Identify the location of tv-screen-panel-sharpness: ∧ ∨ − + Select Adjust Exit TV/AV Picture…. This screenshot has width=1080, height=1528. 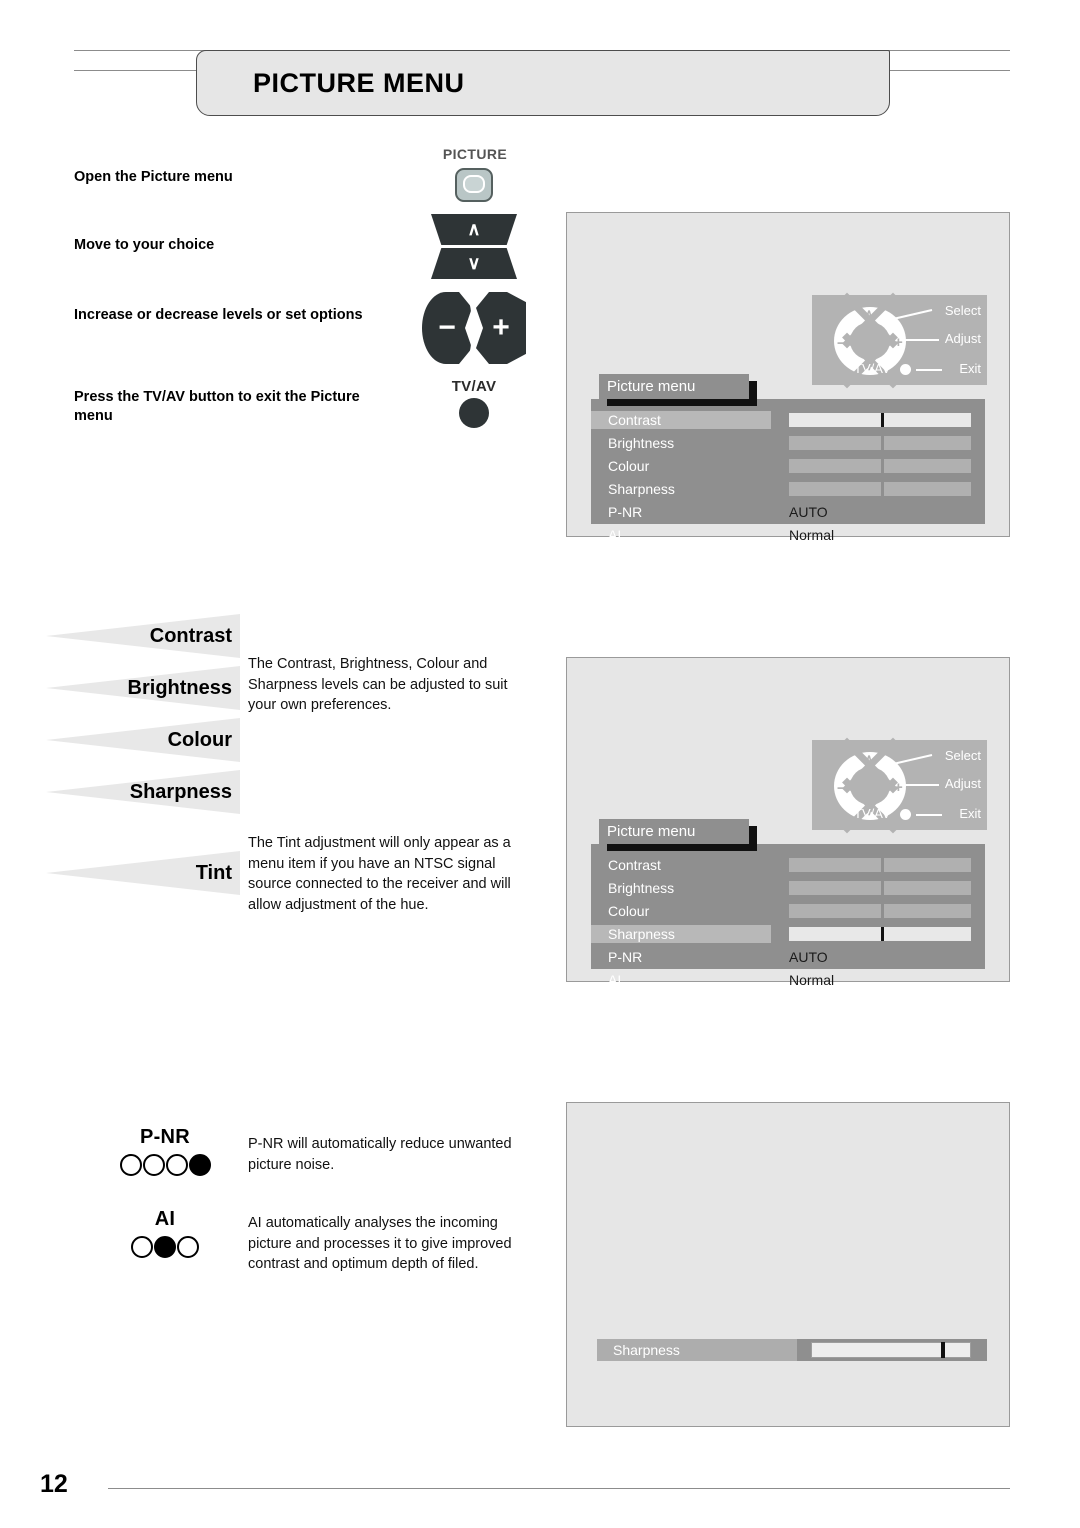
(788, 822).